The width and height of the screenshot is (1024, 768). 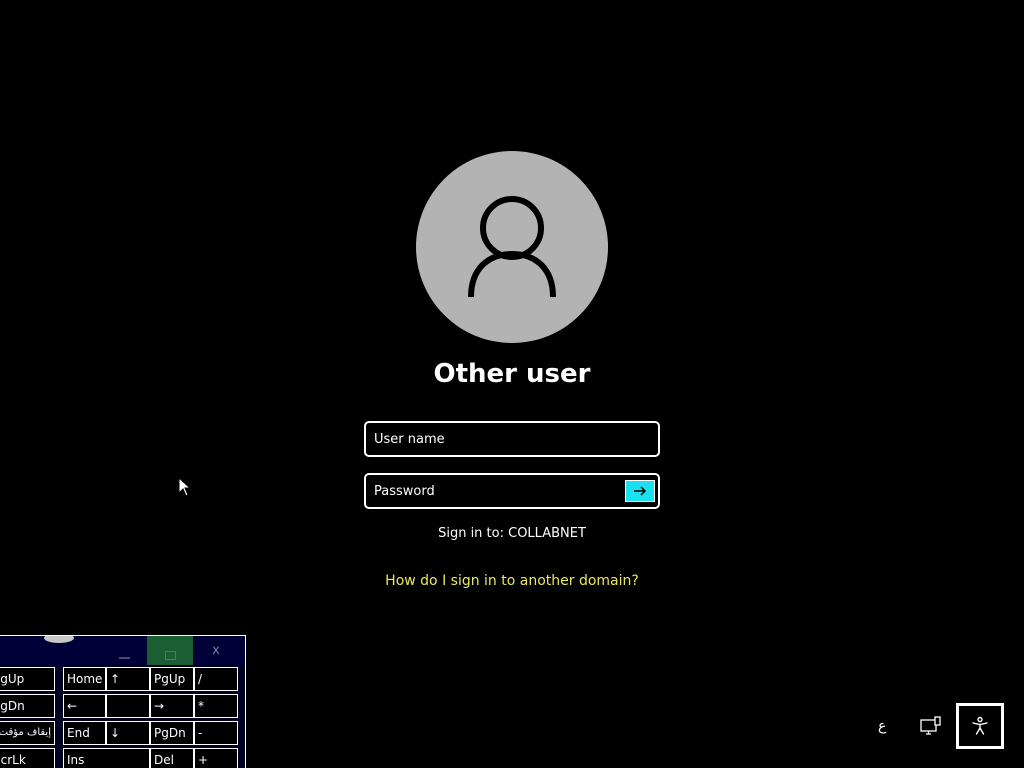 I want to click on key-down-arrow: ↓, so click(x=128, y=733).